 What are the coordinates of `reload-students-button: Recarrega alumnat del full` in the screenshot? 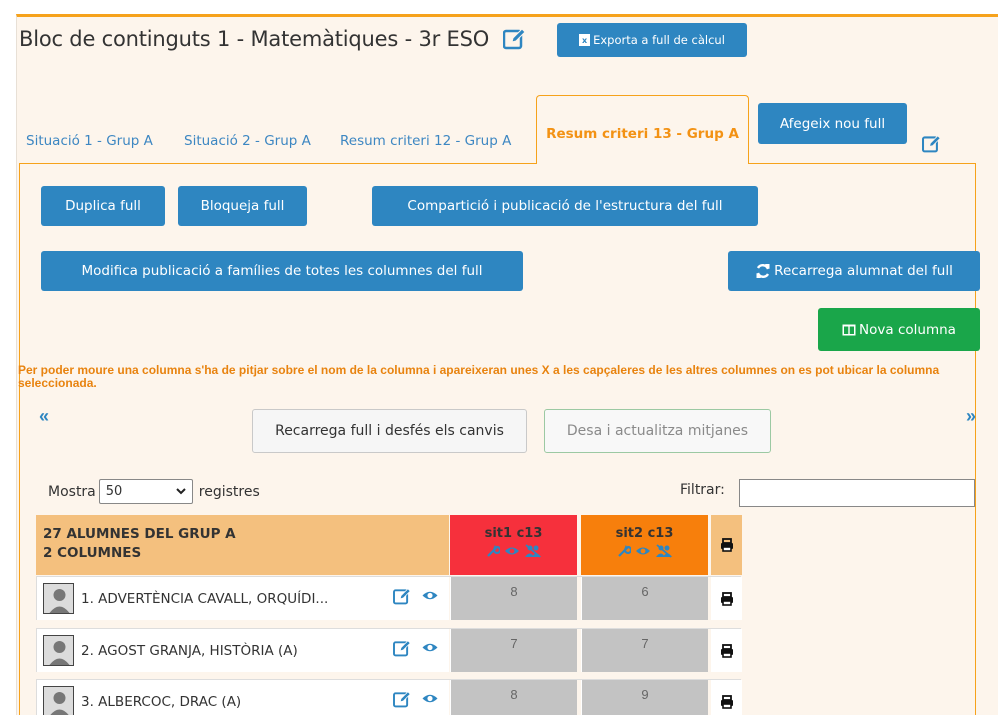 It's located at (854, 271).